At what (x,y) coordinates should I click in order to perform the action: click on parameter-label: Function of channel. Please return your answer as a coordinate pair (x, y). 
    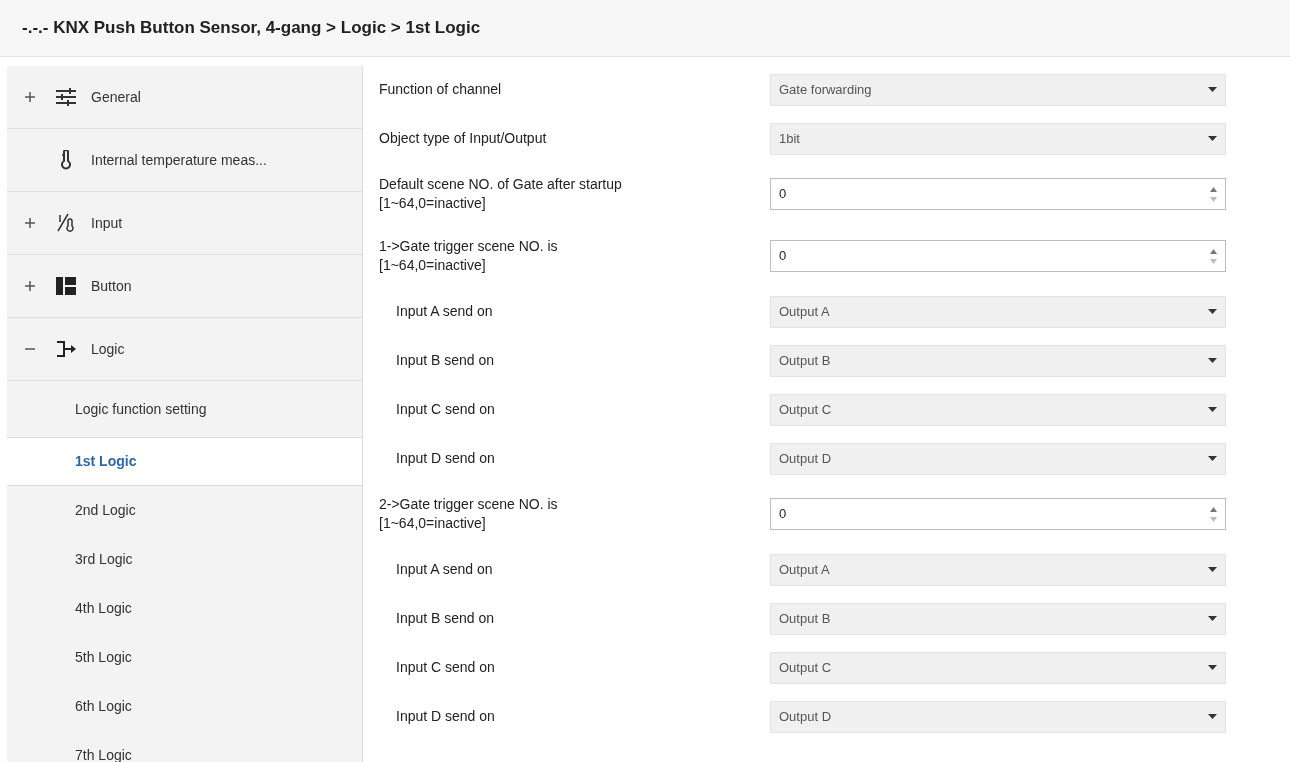
    Looking at the image, I should click on (441, 89).